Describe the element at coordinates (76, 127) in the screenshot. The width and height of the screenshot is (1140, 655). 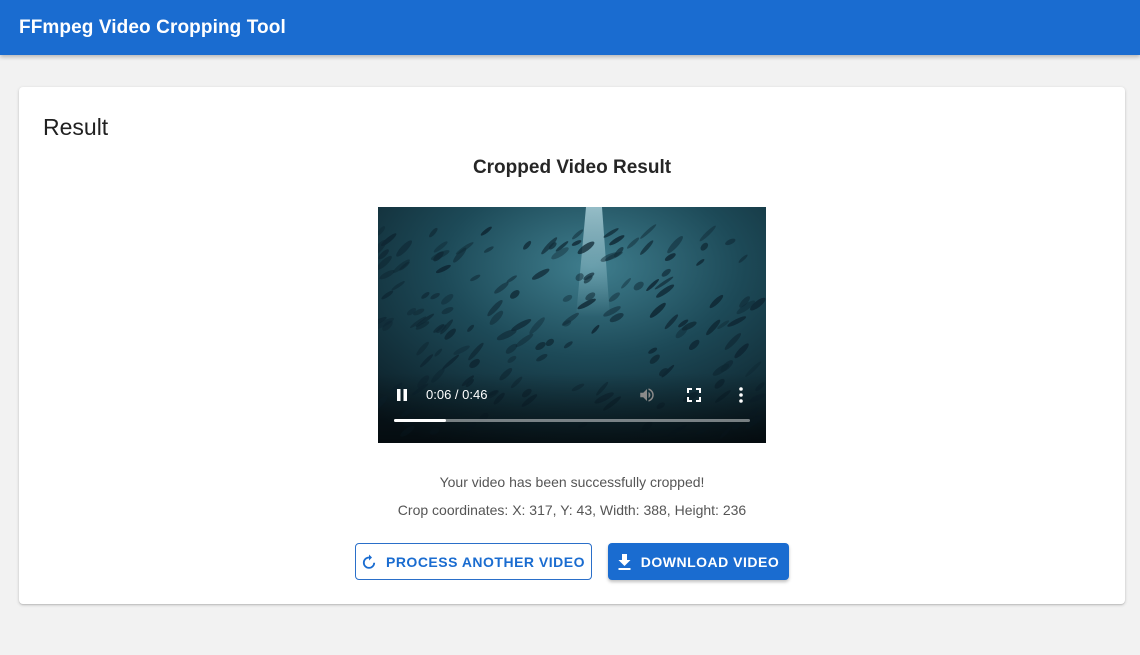
I see `card-title: Result` at that location.